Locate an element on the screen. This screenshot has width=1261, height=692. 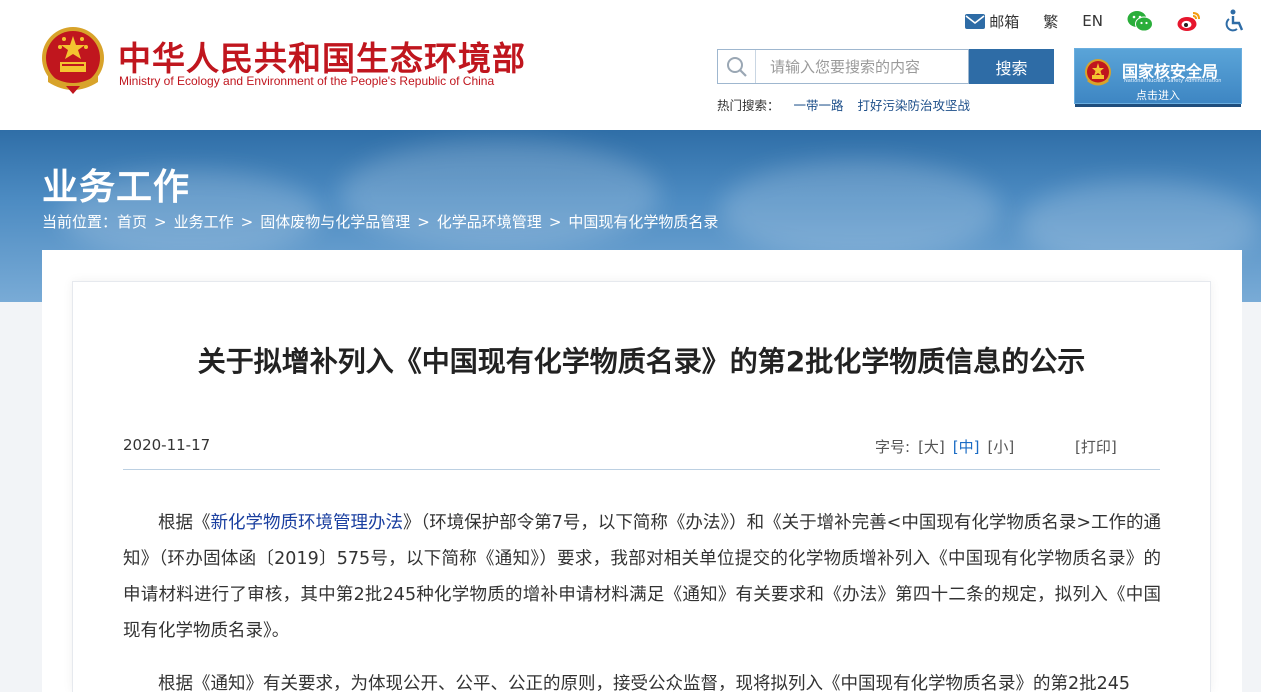
breadcrumb-chemical-inventory: 中国现有化学物质名录 is located at coordinates (643, 221).